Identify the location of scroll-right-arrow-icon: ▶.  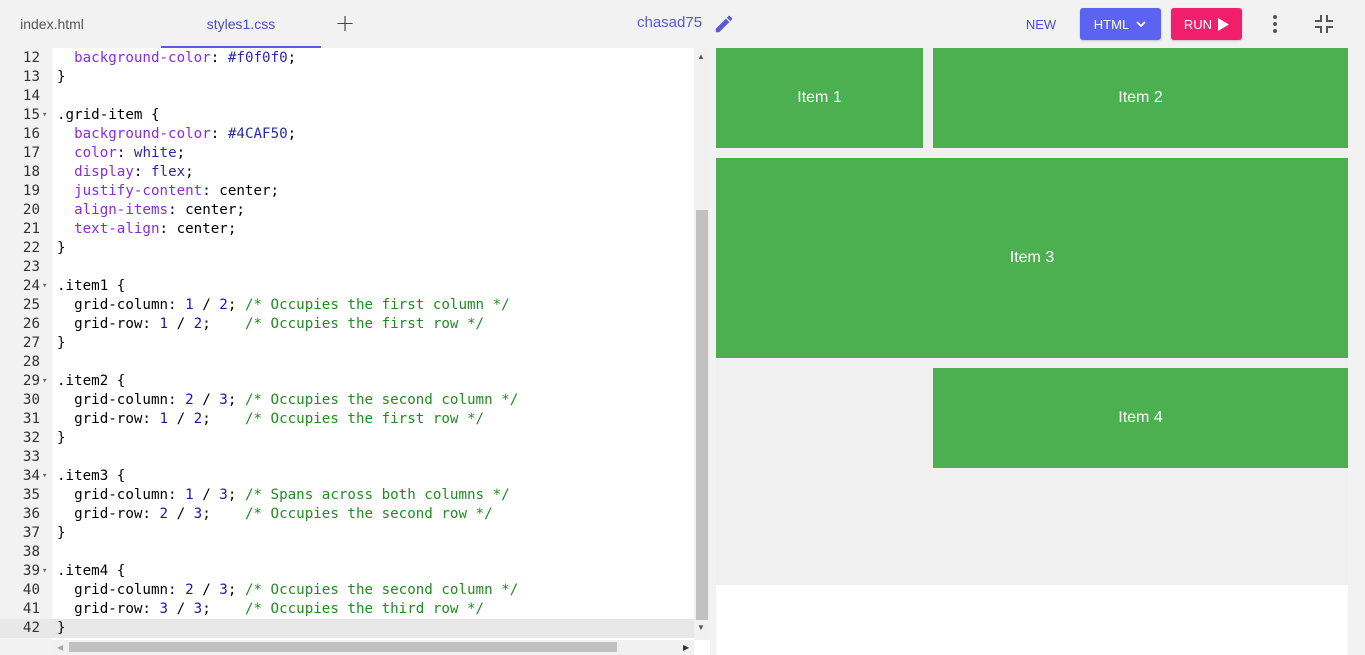
(686, 647).